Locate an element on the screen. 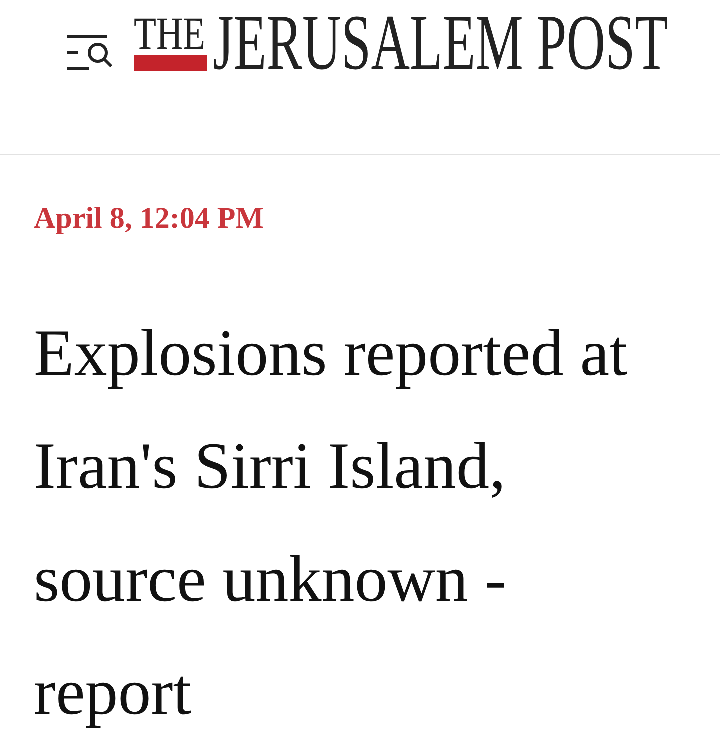 The image size is (720, 750). menu-button is located at coordinates (90, 53).